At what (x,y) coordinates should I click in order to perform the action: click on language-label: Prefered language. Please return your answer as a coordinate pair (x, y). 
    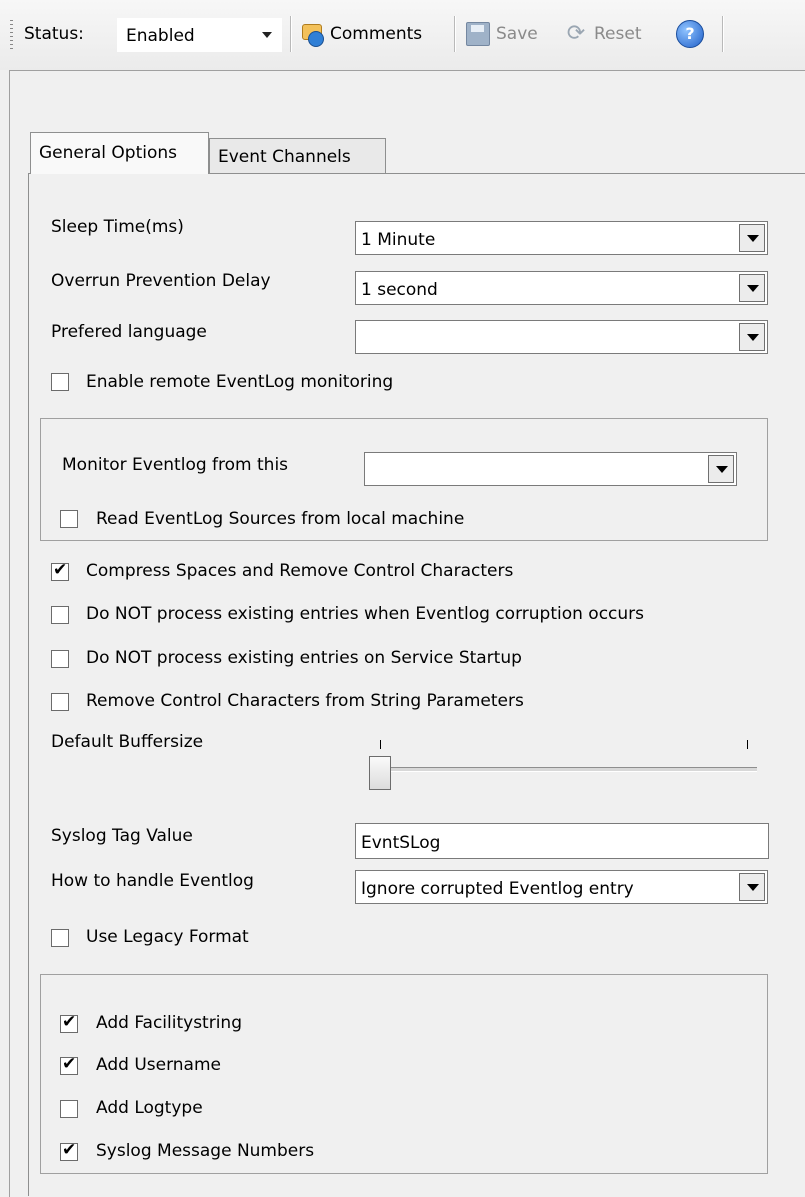
    Looking at the image, I should click on (129, 332).